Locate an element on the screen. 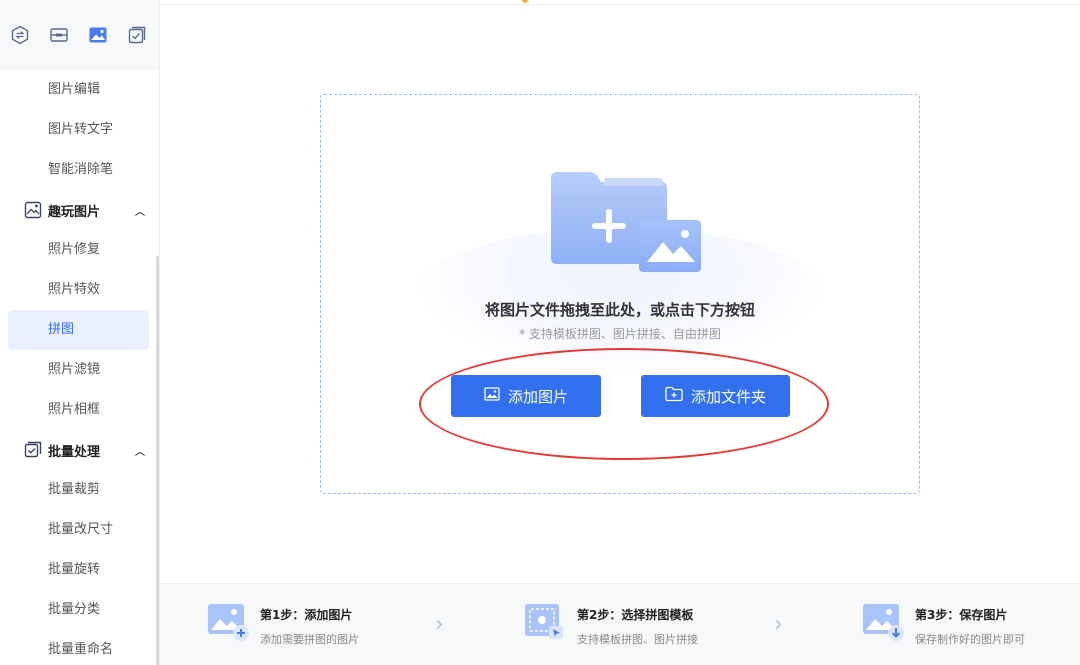  step-title: 第1步：添加图片 is located at coordinates (306, 615).